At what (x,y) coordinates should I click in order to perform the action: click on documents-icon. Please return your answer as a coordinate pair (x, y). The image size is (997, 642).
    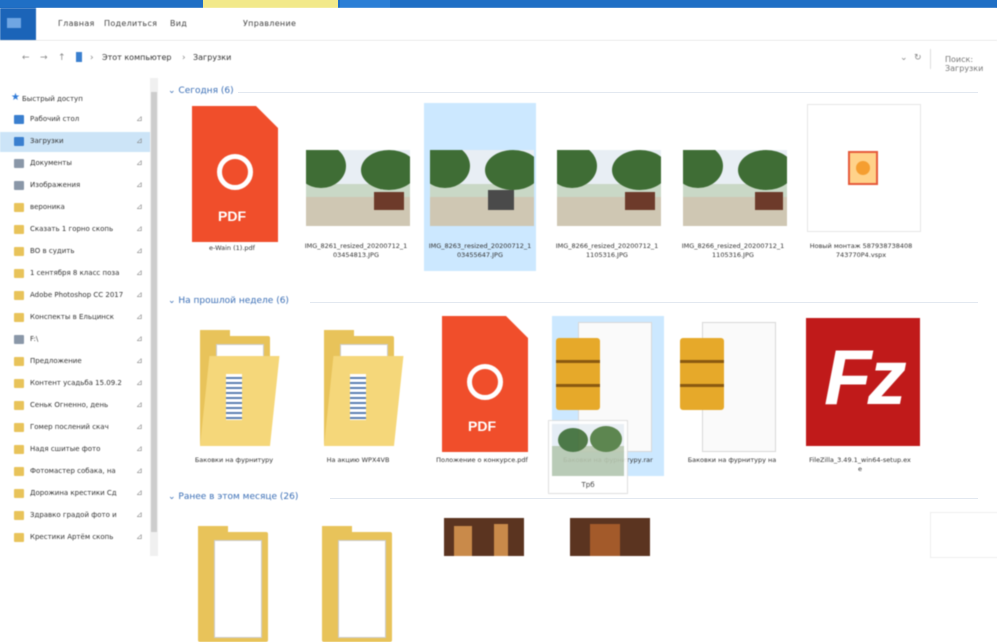
    Looking at the image, I should click on (19, 163).